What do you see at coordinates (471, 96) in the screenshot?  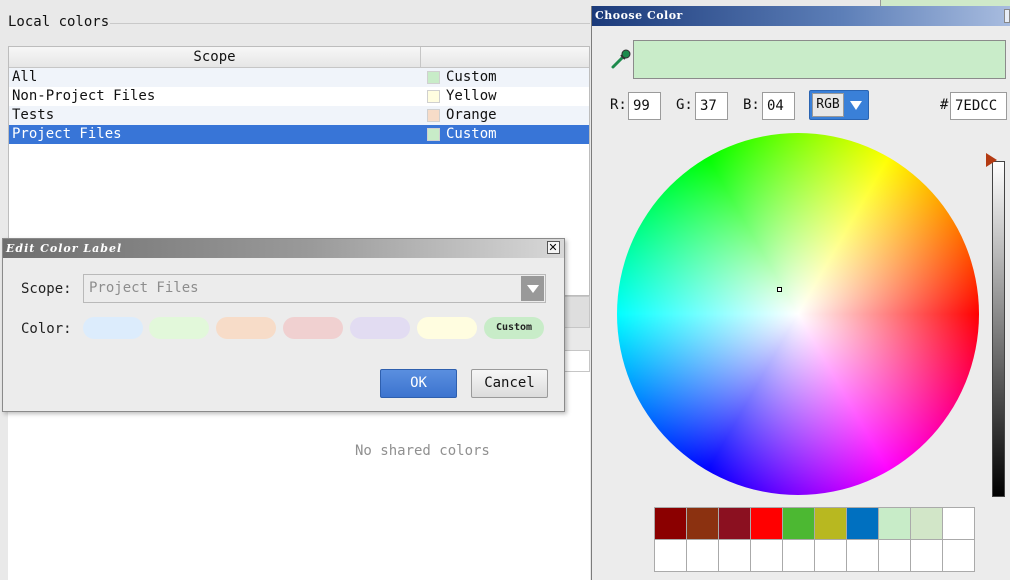 I see `row-color-label: Yellow` at bounding box center [471, 96].